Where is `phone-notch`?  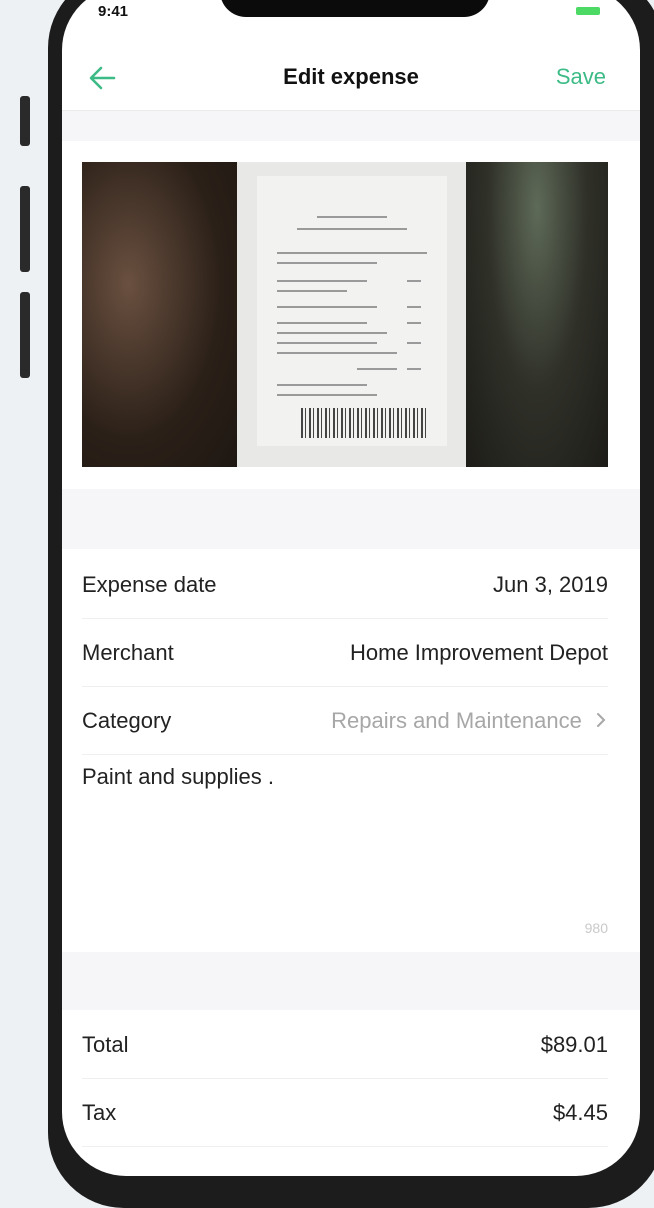 phone-notch is located at coordinates (355, 8).